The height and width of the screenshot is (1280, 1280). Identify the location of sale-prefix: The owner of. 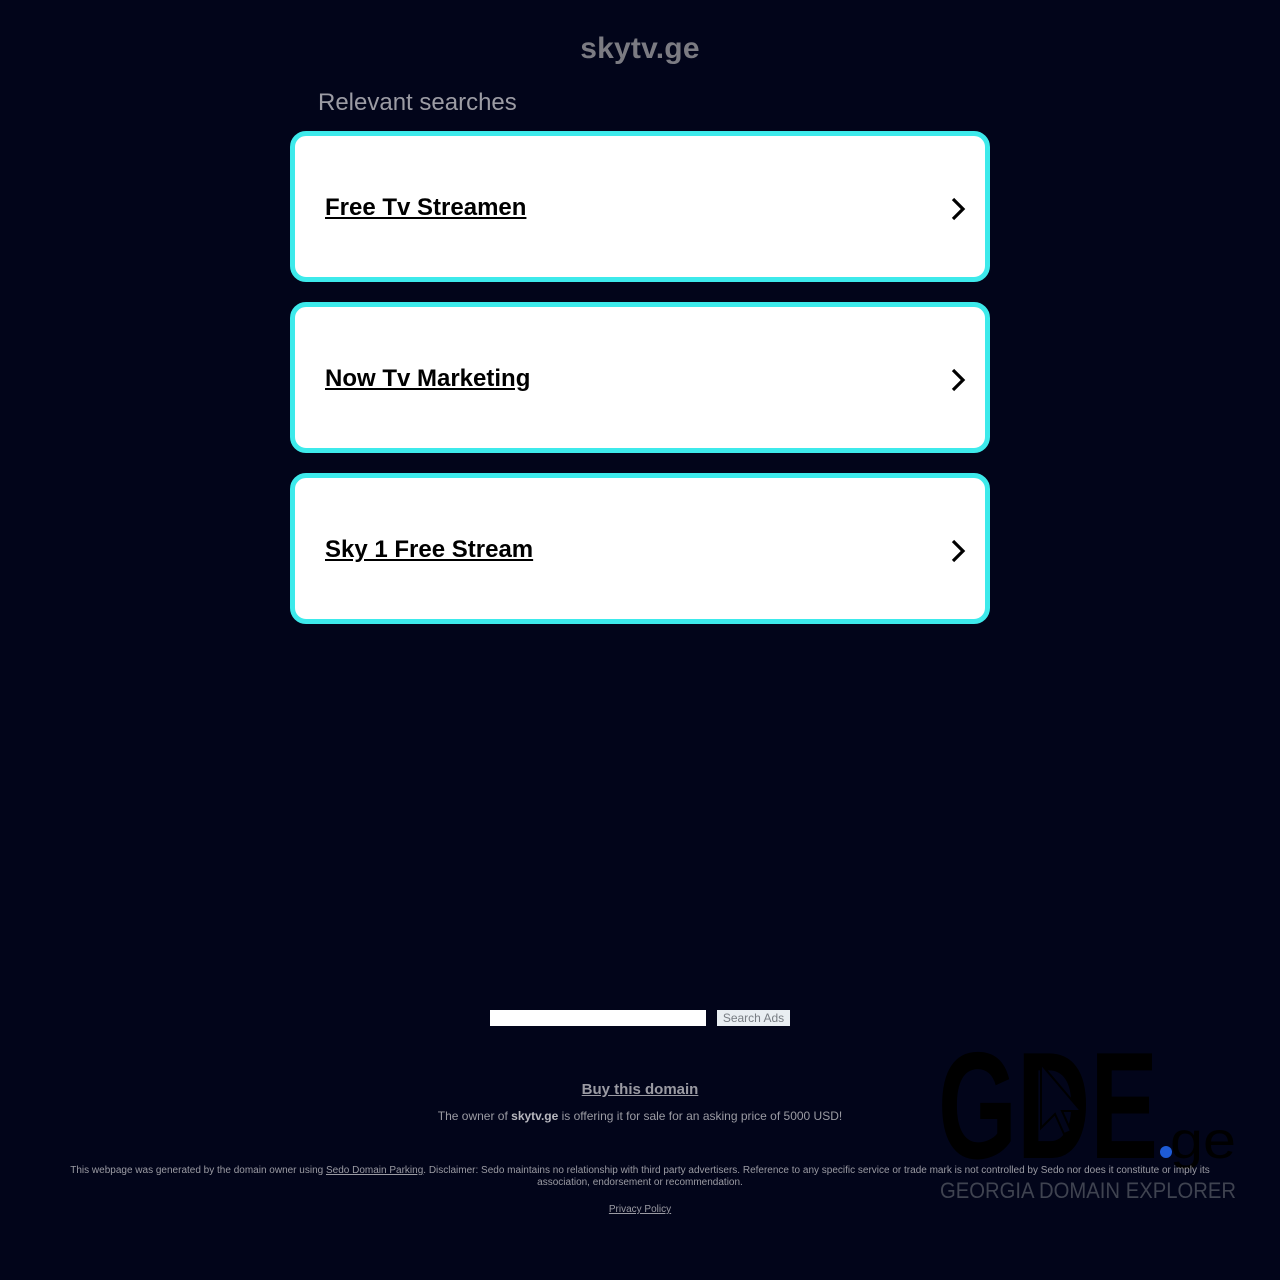
(474, 1116).